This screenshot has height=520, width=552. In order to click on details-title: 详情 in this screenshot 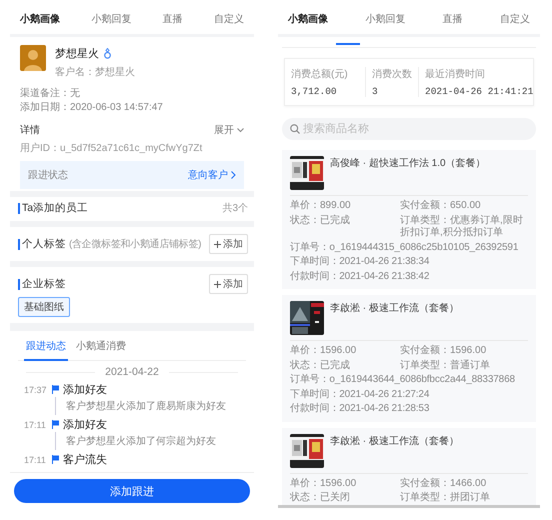, I will do `click(30, 130)`.